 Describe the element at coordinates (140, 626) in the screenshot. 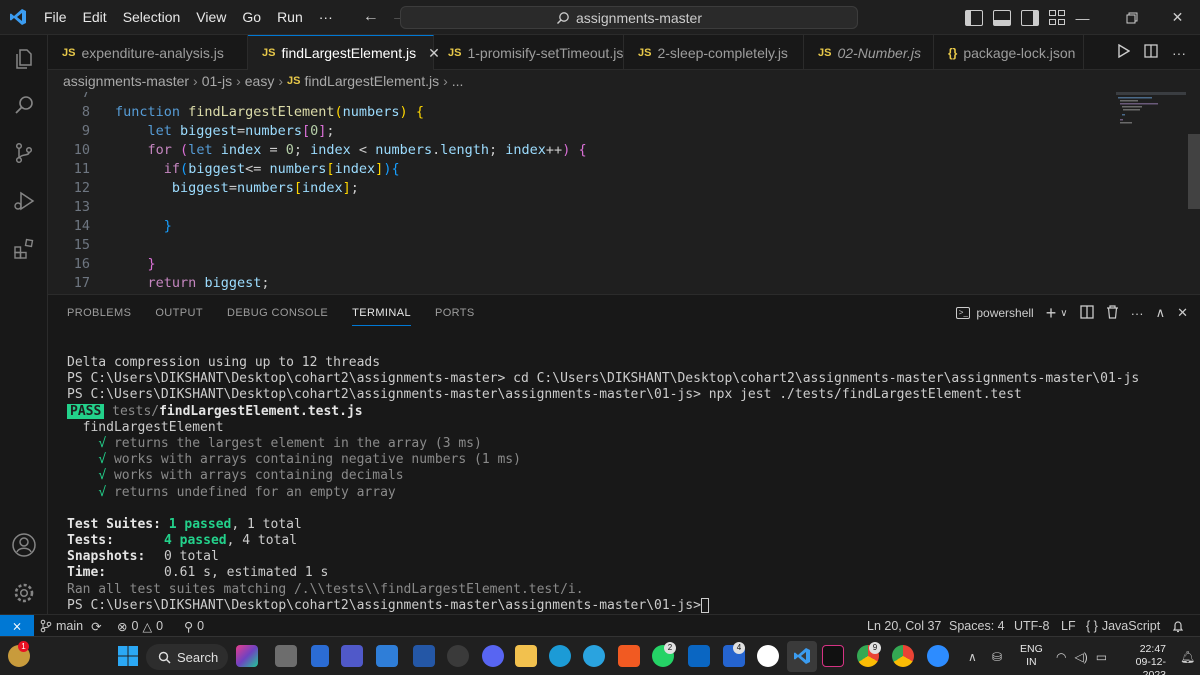

I see `problems-indicator: ⊗ 0 △ 0` at that location.